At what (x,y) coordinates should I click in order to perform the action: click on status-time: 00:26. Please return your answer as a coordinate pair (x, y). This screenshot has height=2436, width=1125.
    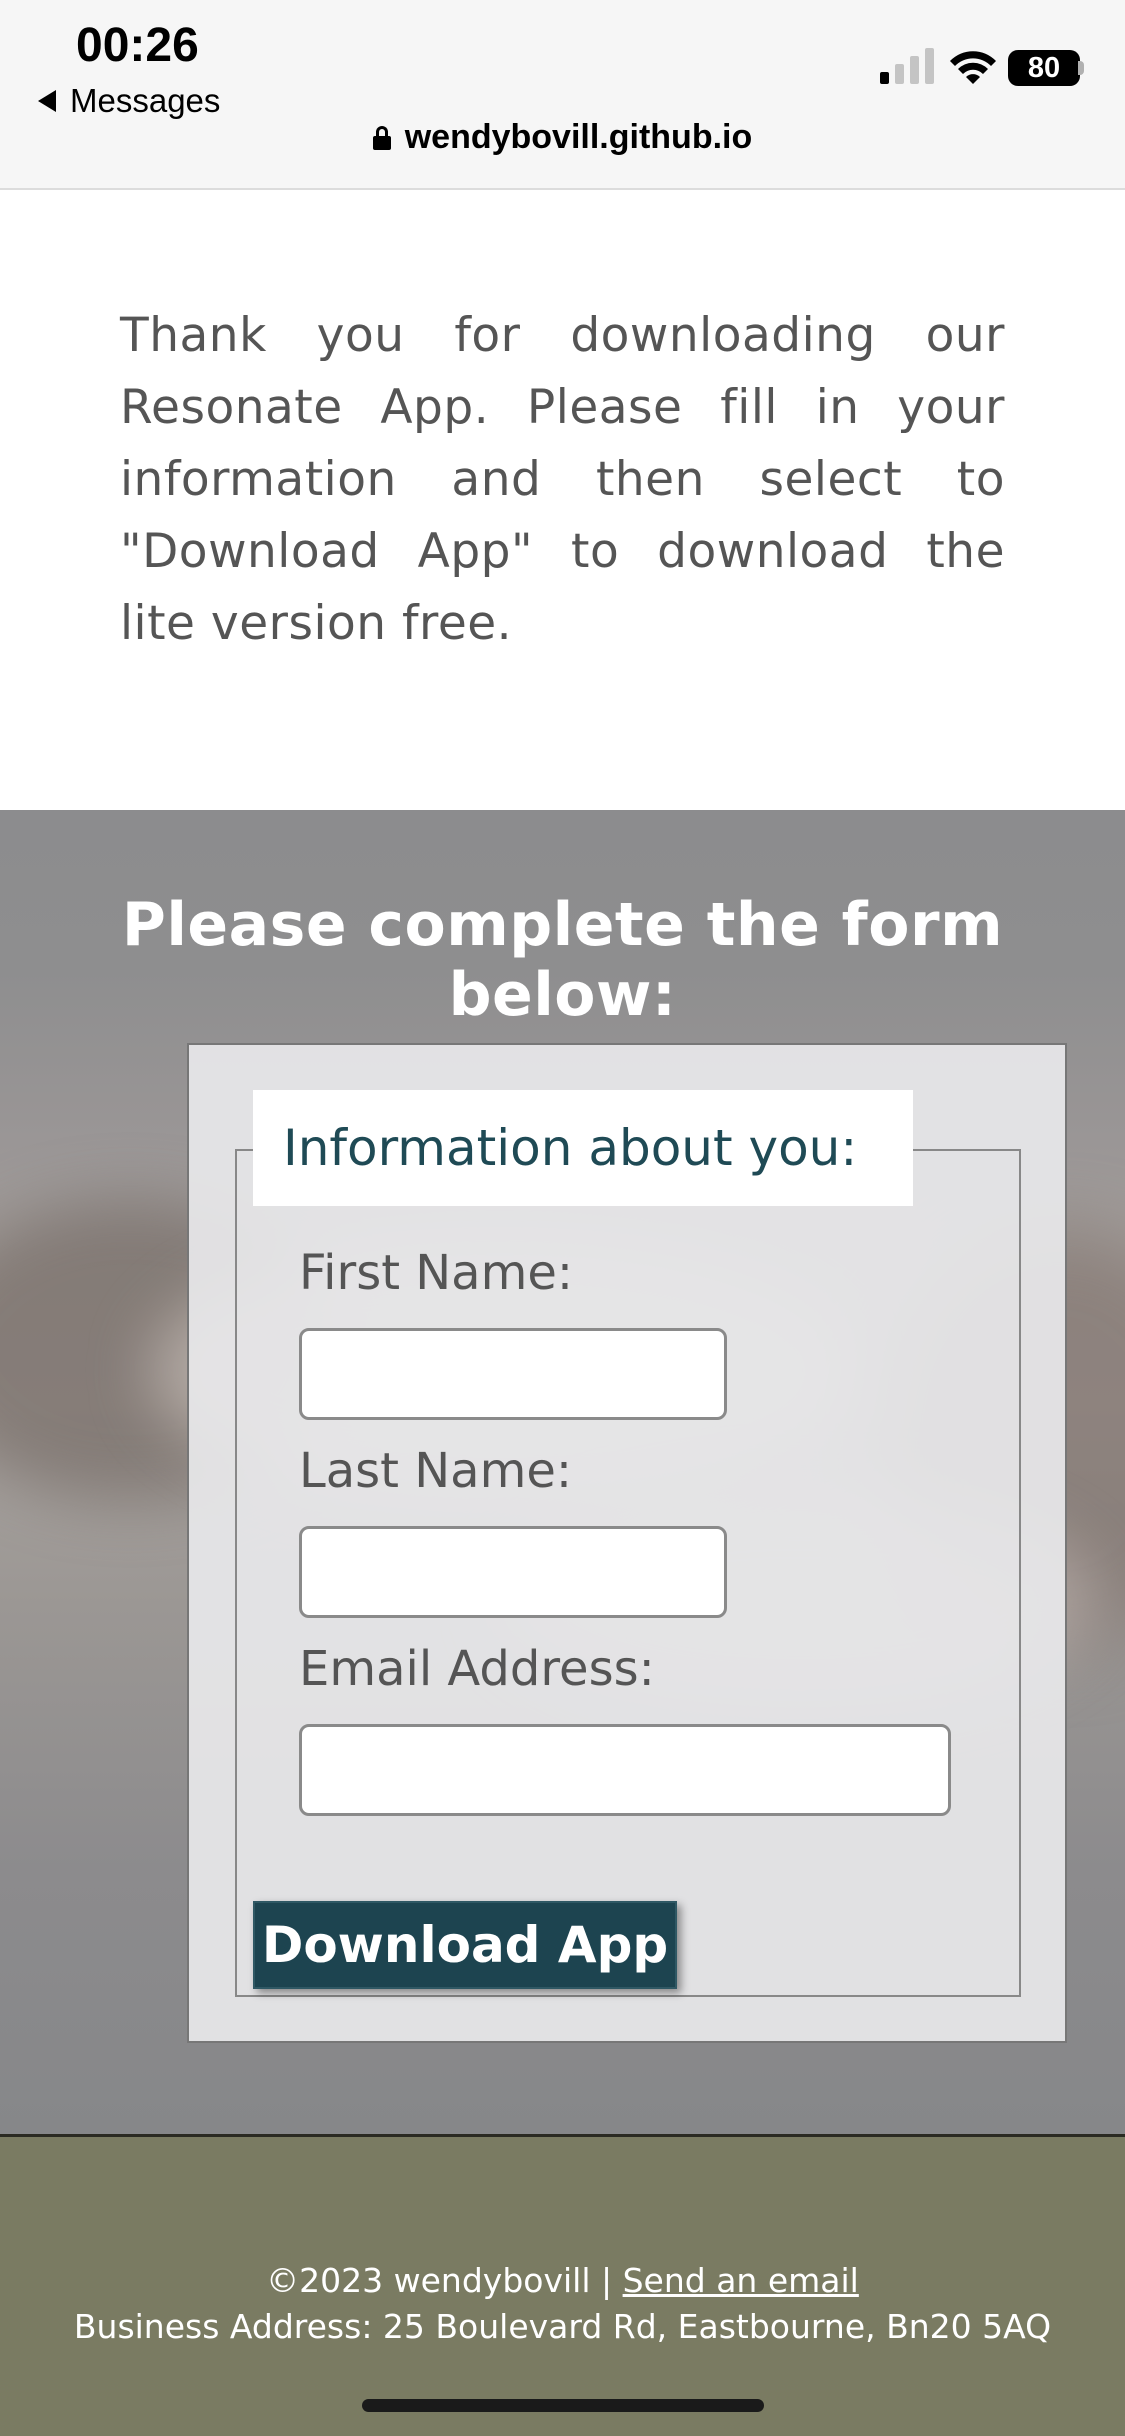
    Looking at the image, I should click on (137, 45).